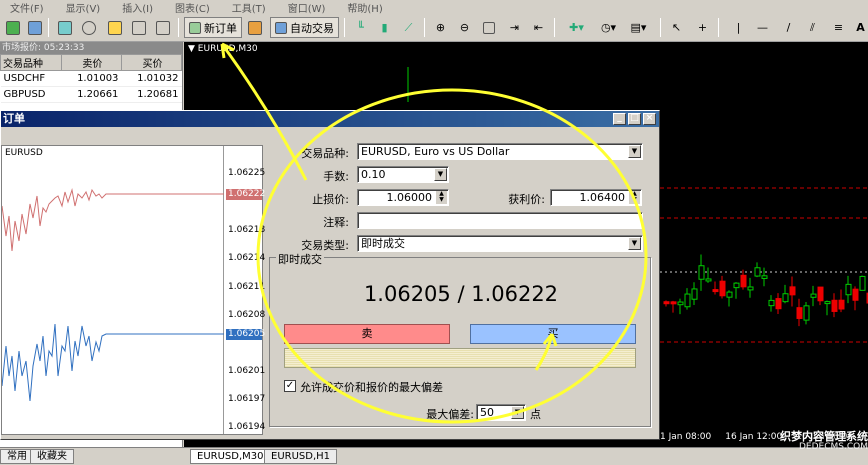  What do you see at coordinates (247, 173) in the screenshot?
I see `y-tick-label: 1.06225` at bounding box center [247, 173].